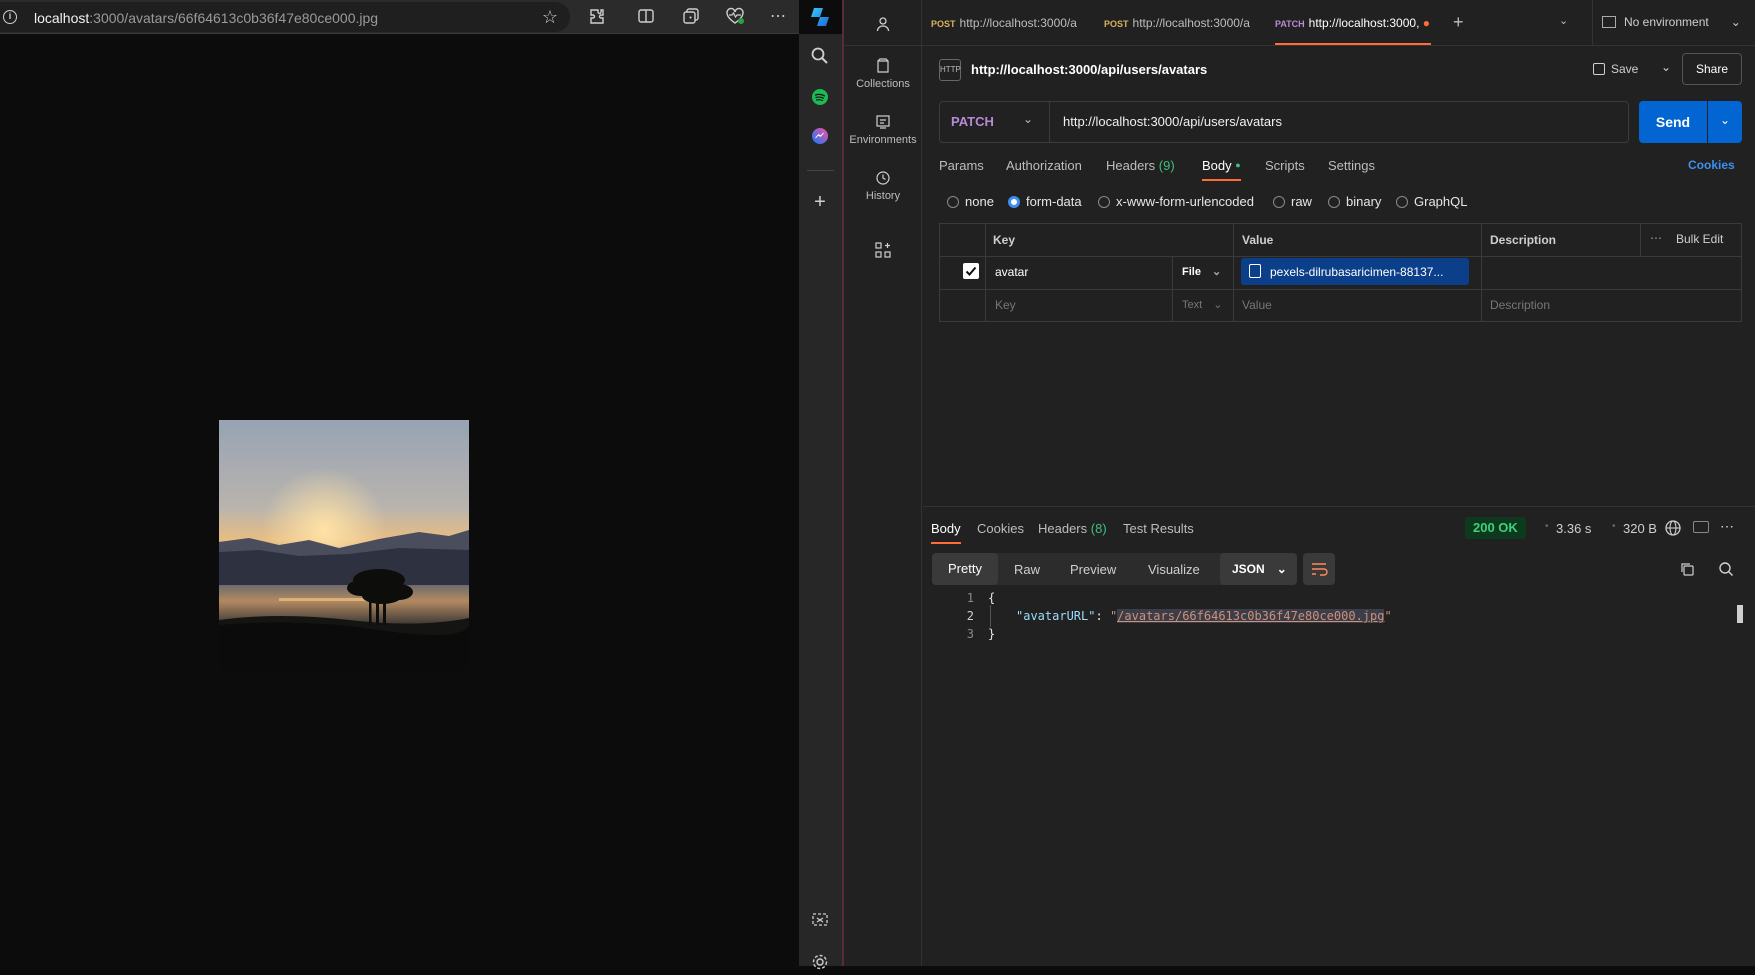 The image size is (1755, 975). I want to click on cookies-link: Cookies, so click(1711, 165).